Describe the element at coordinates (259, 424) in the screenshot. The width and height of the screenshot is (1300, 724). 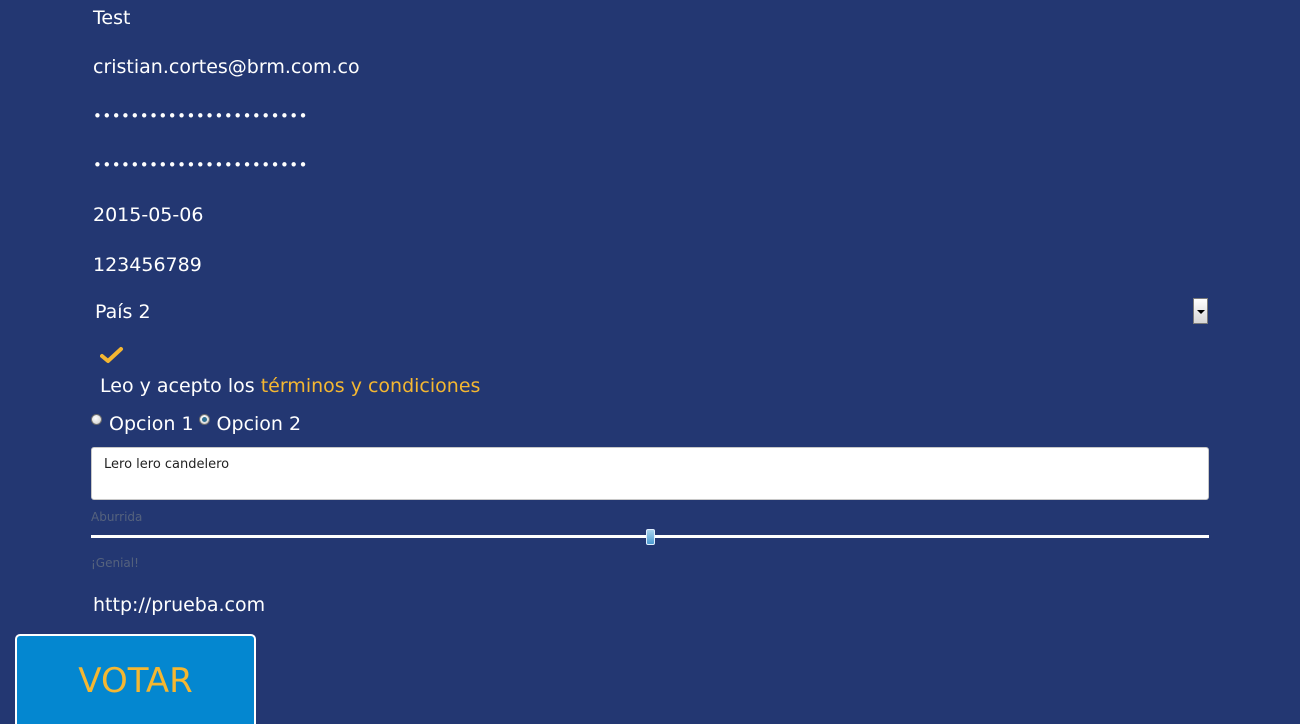
I see `radio-option-2-label: Opcion 2` at that location.